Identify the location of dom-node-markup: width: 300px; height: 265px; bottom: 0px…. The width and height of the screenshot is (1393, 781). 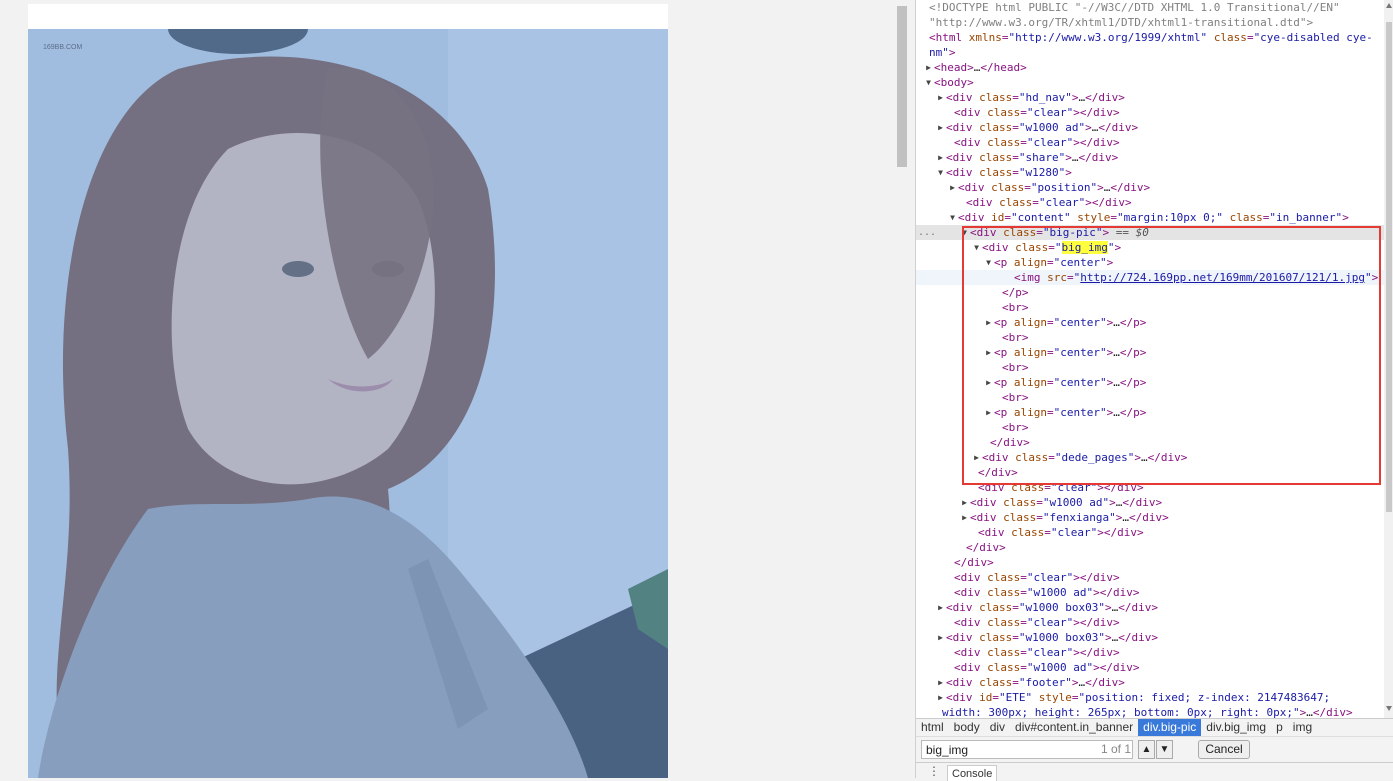
(1147, 712).